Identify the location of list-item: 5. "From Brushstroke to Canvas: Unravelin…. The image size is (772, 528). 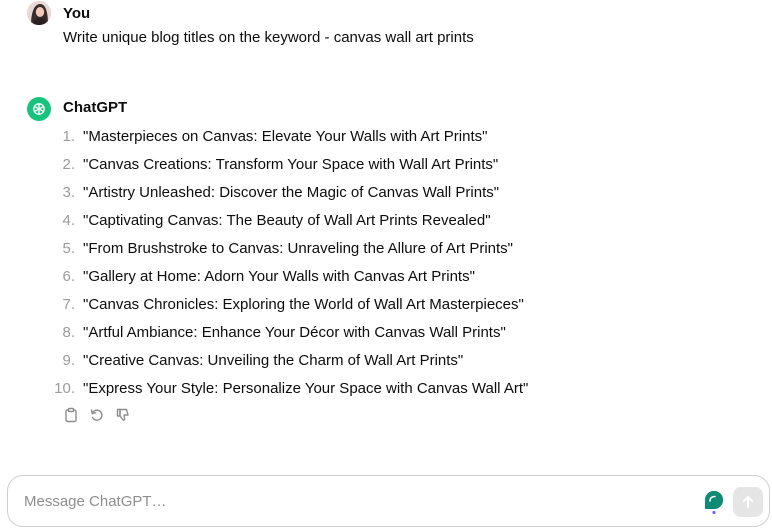
(289, 248).